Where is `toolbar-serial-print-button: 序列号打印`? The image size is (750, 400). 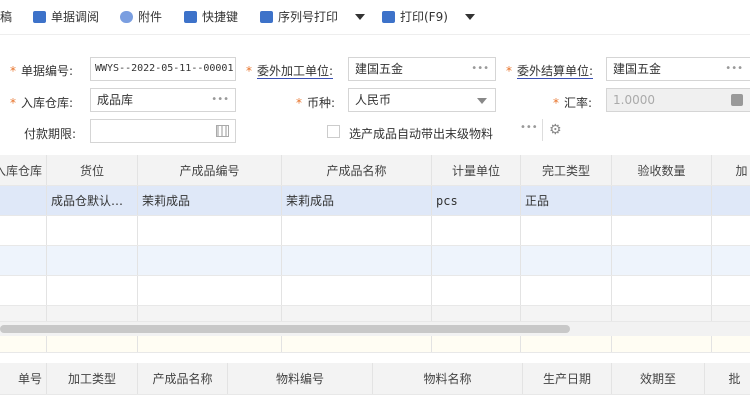 toolbar-serial-print-button: 序列号打印 is located at coordinates (313, 16).